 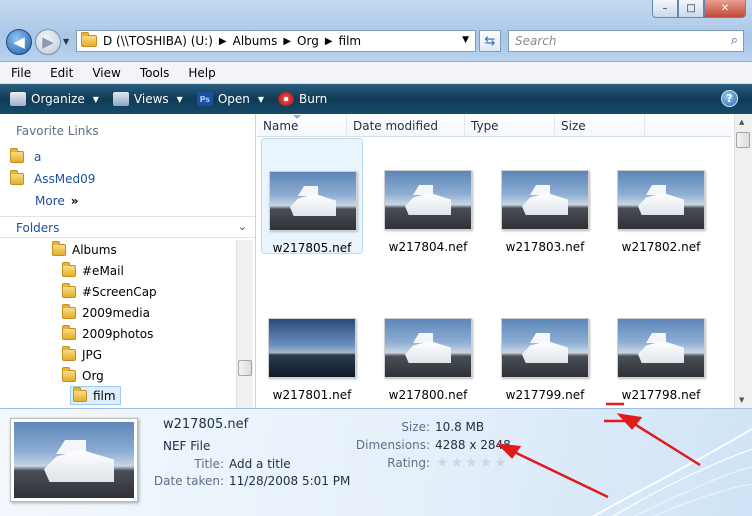 I want to click on tree-item-email: #eMail, so click(x=93, y=270).